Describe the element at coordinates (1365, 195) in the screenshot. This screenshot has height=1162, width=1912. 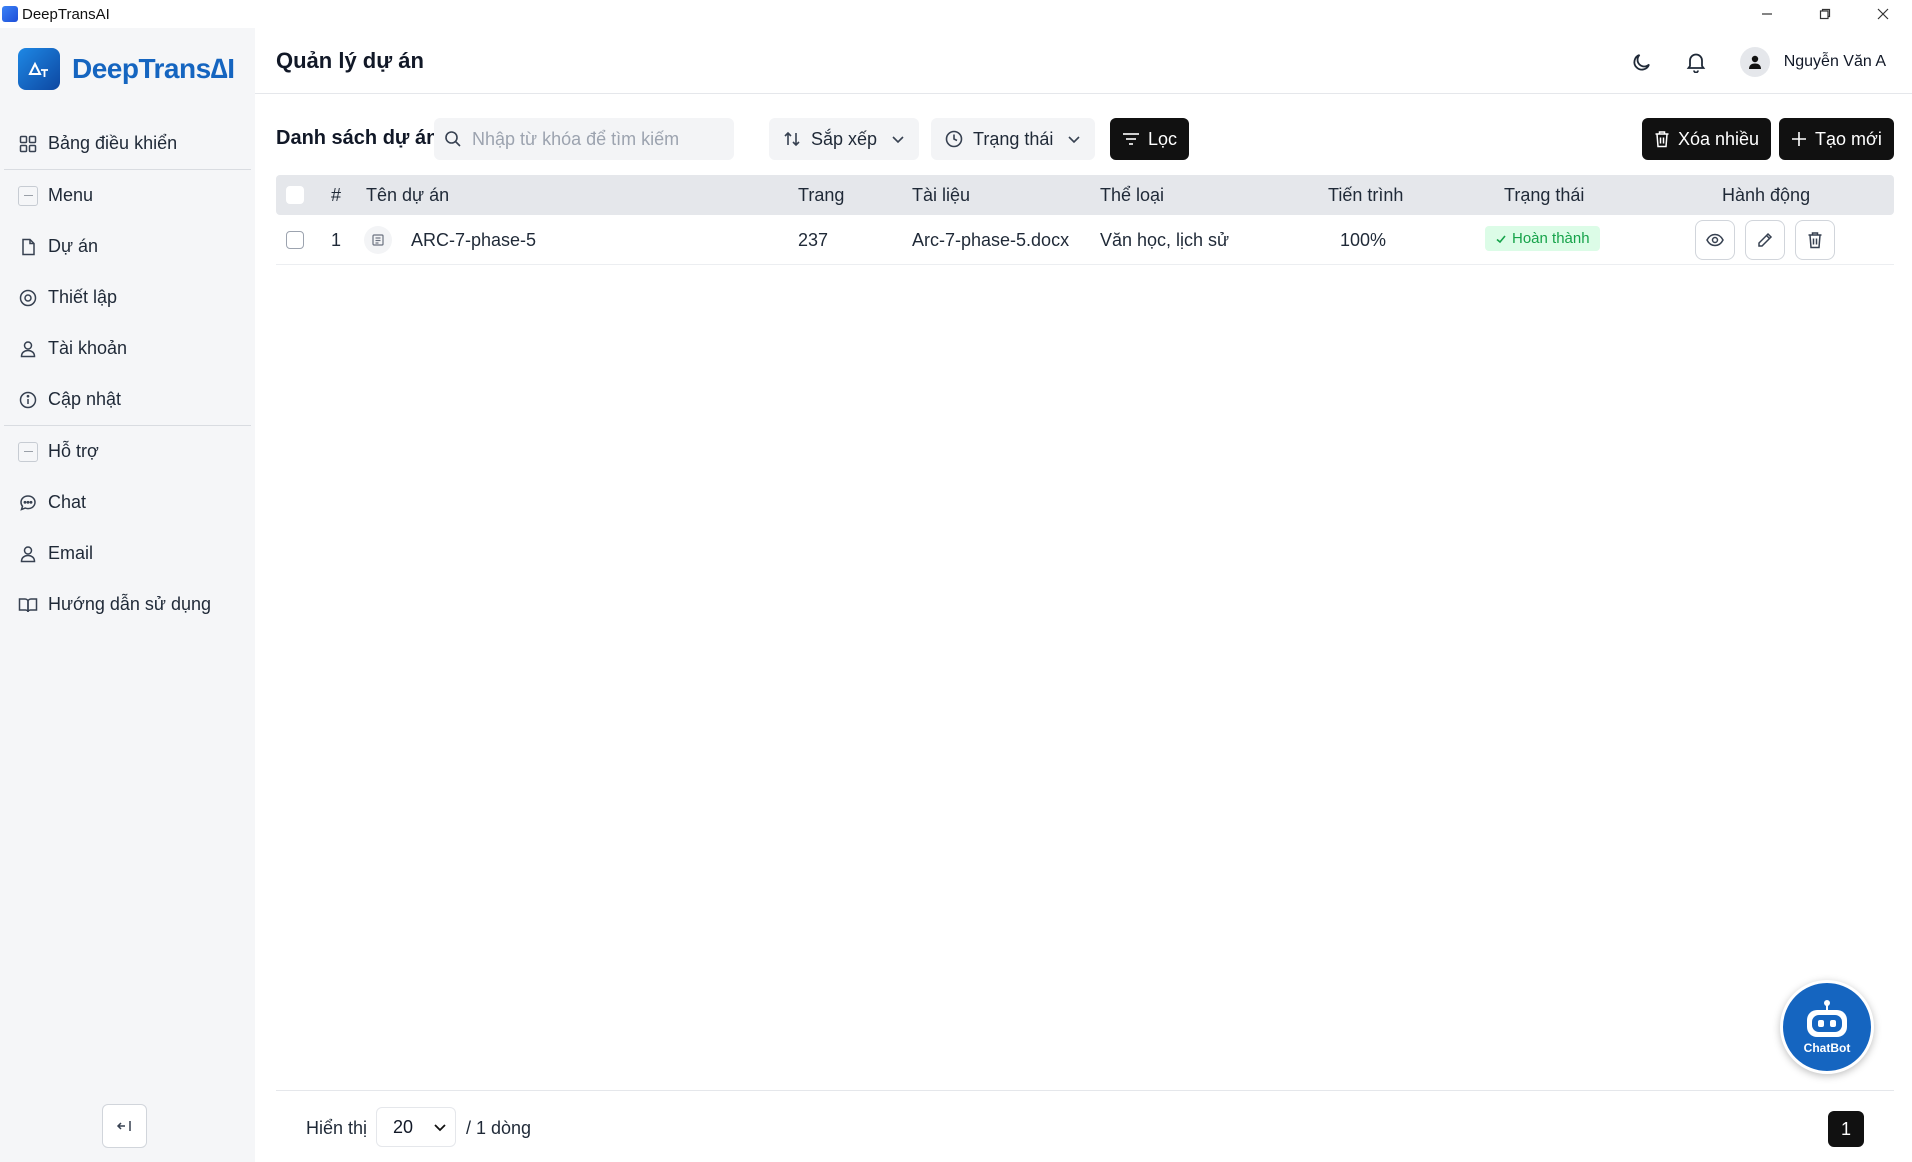
I see `column-header: Tiến trình` at that location.